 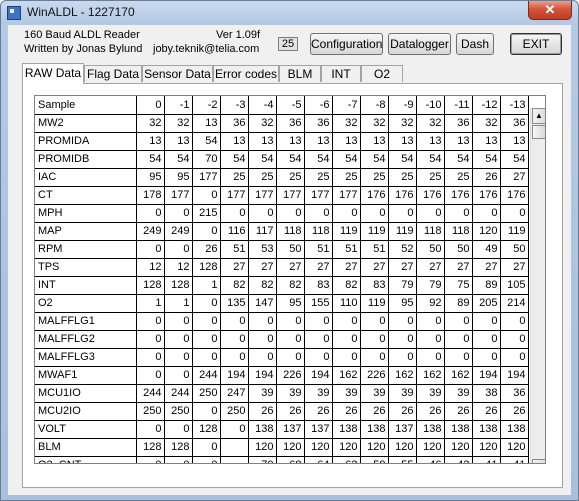 What do you see at coordinates (486, 393) in the screenshot?
I see `table-cell: 38` at bounding box center [486, 393].